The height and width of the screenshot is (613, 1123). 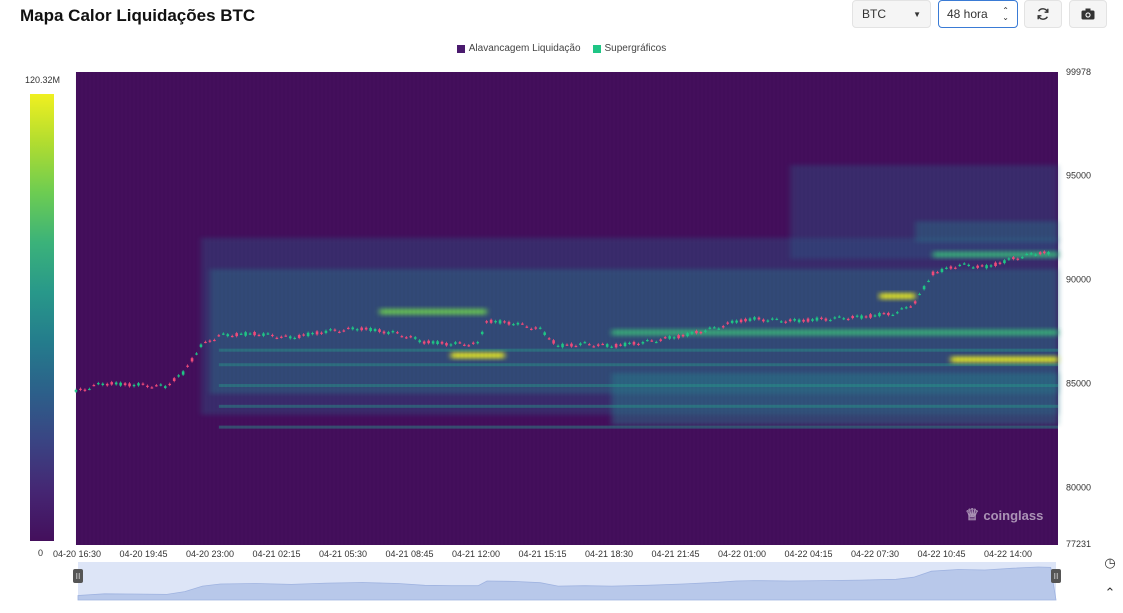 I want to click on x-tick-label: 04-20 16:30, so click(x=77, y=554).